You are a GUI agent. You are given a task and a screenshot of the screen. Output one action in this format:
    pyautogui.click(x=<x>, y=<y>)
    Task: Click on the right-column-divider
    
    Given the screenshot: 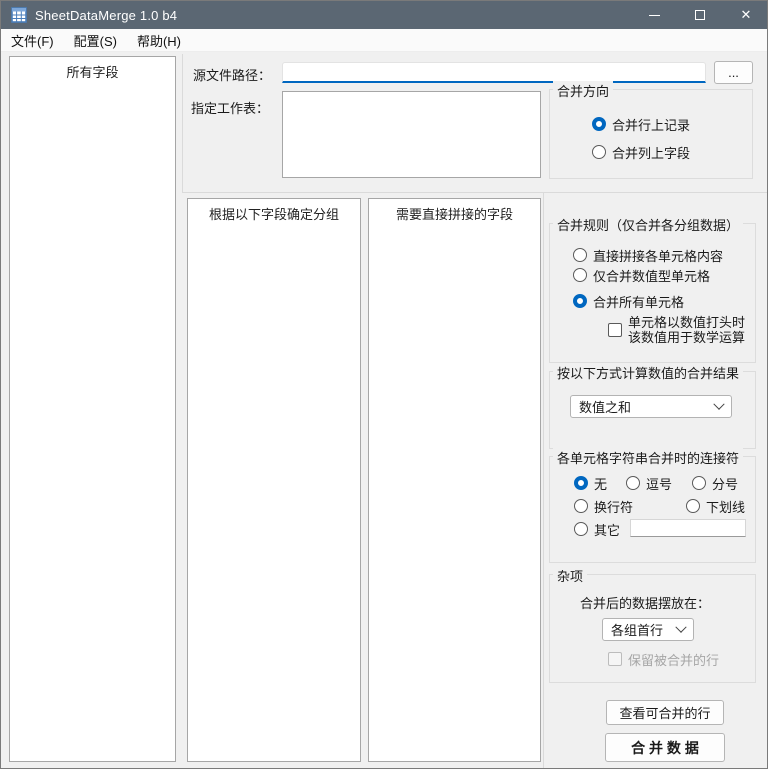 What is the action you would take?
    pyautogui.click(x=543, y=480)
    